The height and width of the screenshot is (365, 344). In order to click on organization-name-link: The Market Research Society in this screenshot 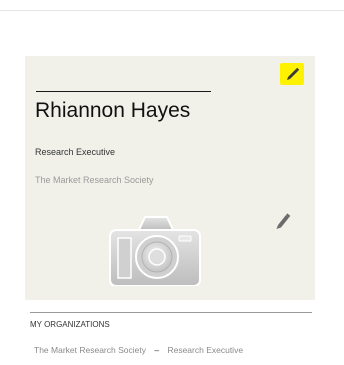, I will do `click(90, 350)`.